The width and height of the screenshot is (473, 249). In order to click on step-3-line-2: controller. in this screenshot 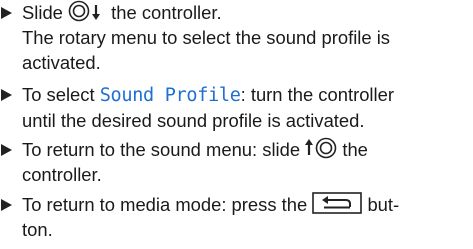, I will do `click(62, 174)`.